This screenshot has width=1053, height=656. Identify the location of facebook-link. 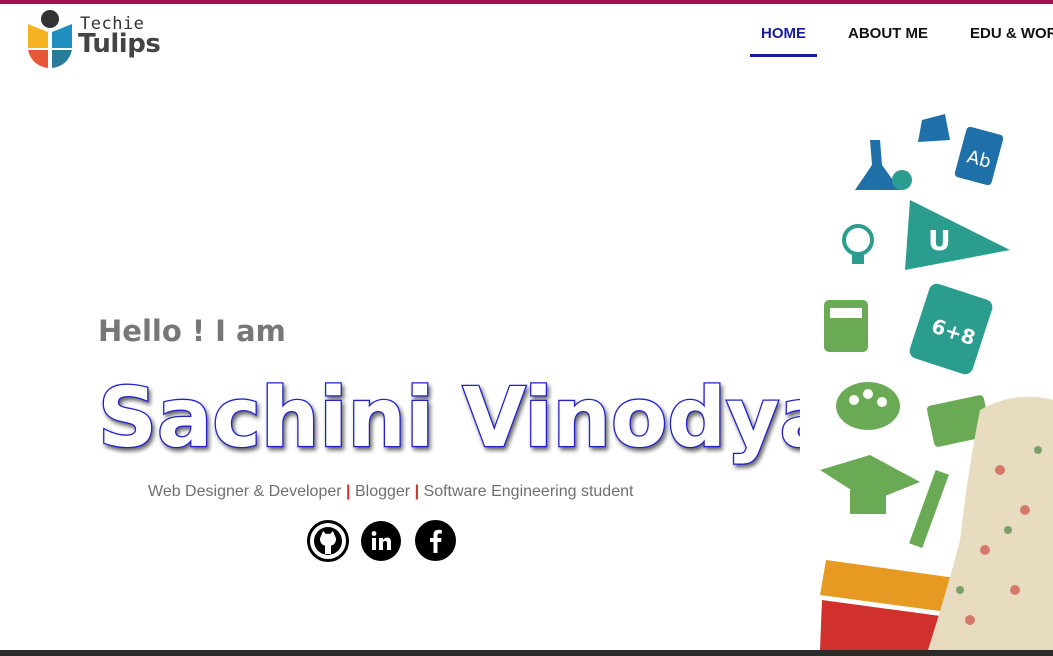
(435, 540).